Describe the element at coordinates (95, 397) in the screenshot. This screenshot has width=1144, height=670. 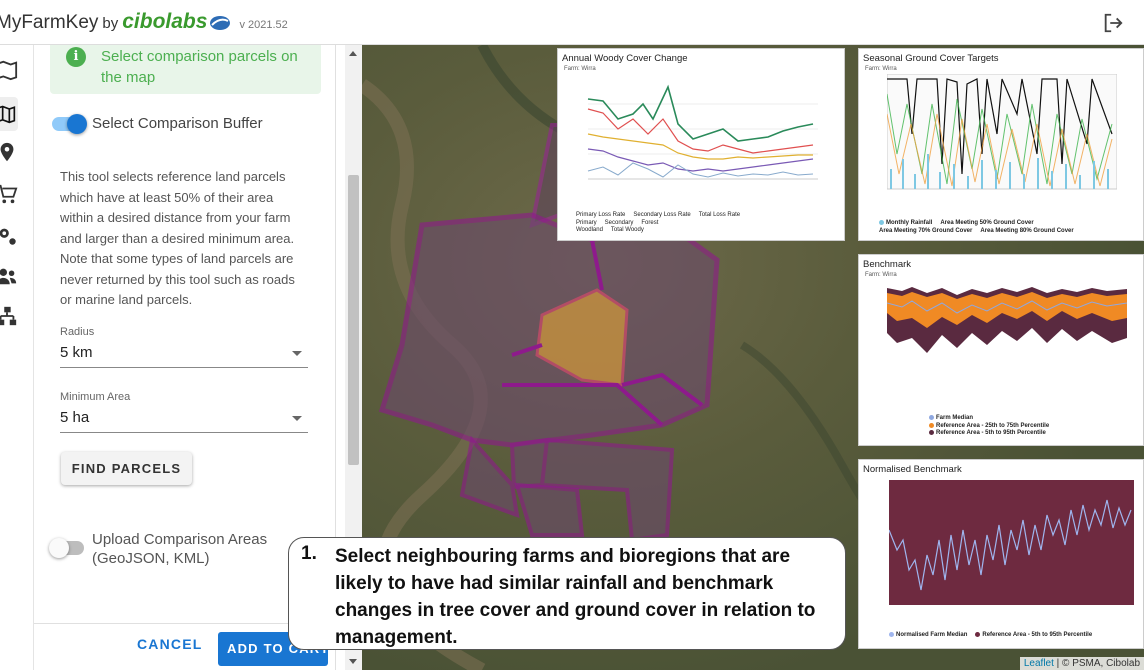
I see `min-area-label: Minimum Area` at that location.